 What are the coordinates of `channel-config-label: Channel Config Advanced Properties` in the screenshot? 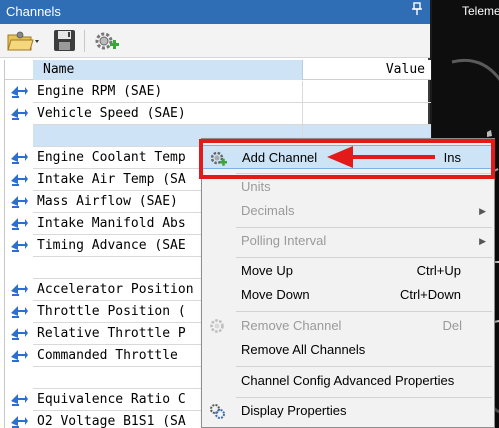 It's located at (348, 380).